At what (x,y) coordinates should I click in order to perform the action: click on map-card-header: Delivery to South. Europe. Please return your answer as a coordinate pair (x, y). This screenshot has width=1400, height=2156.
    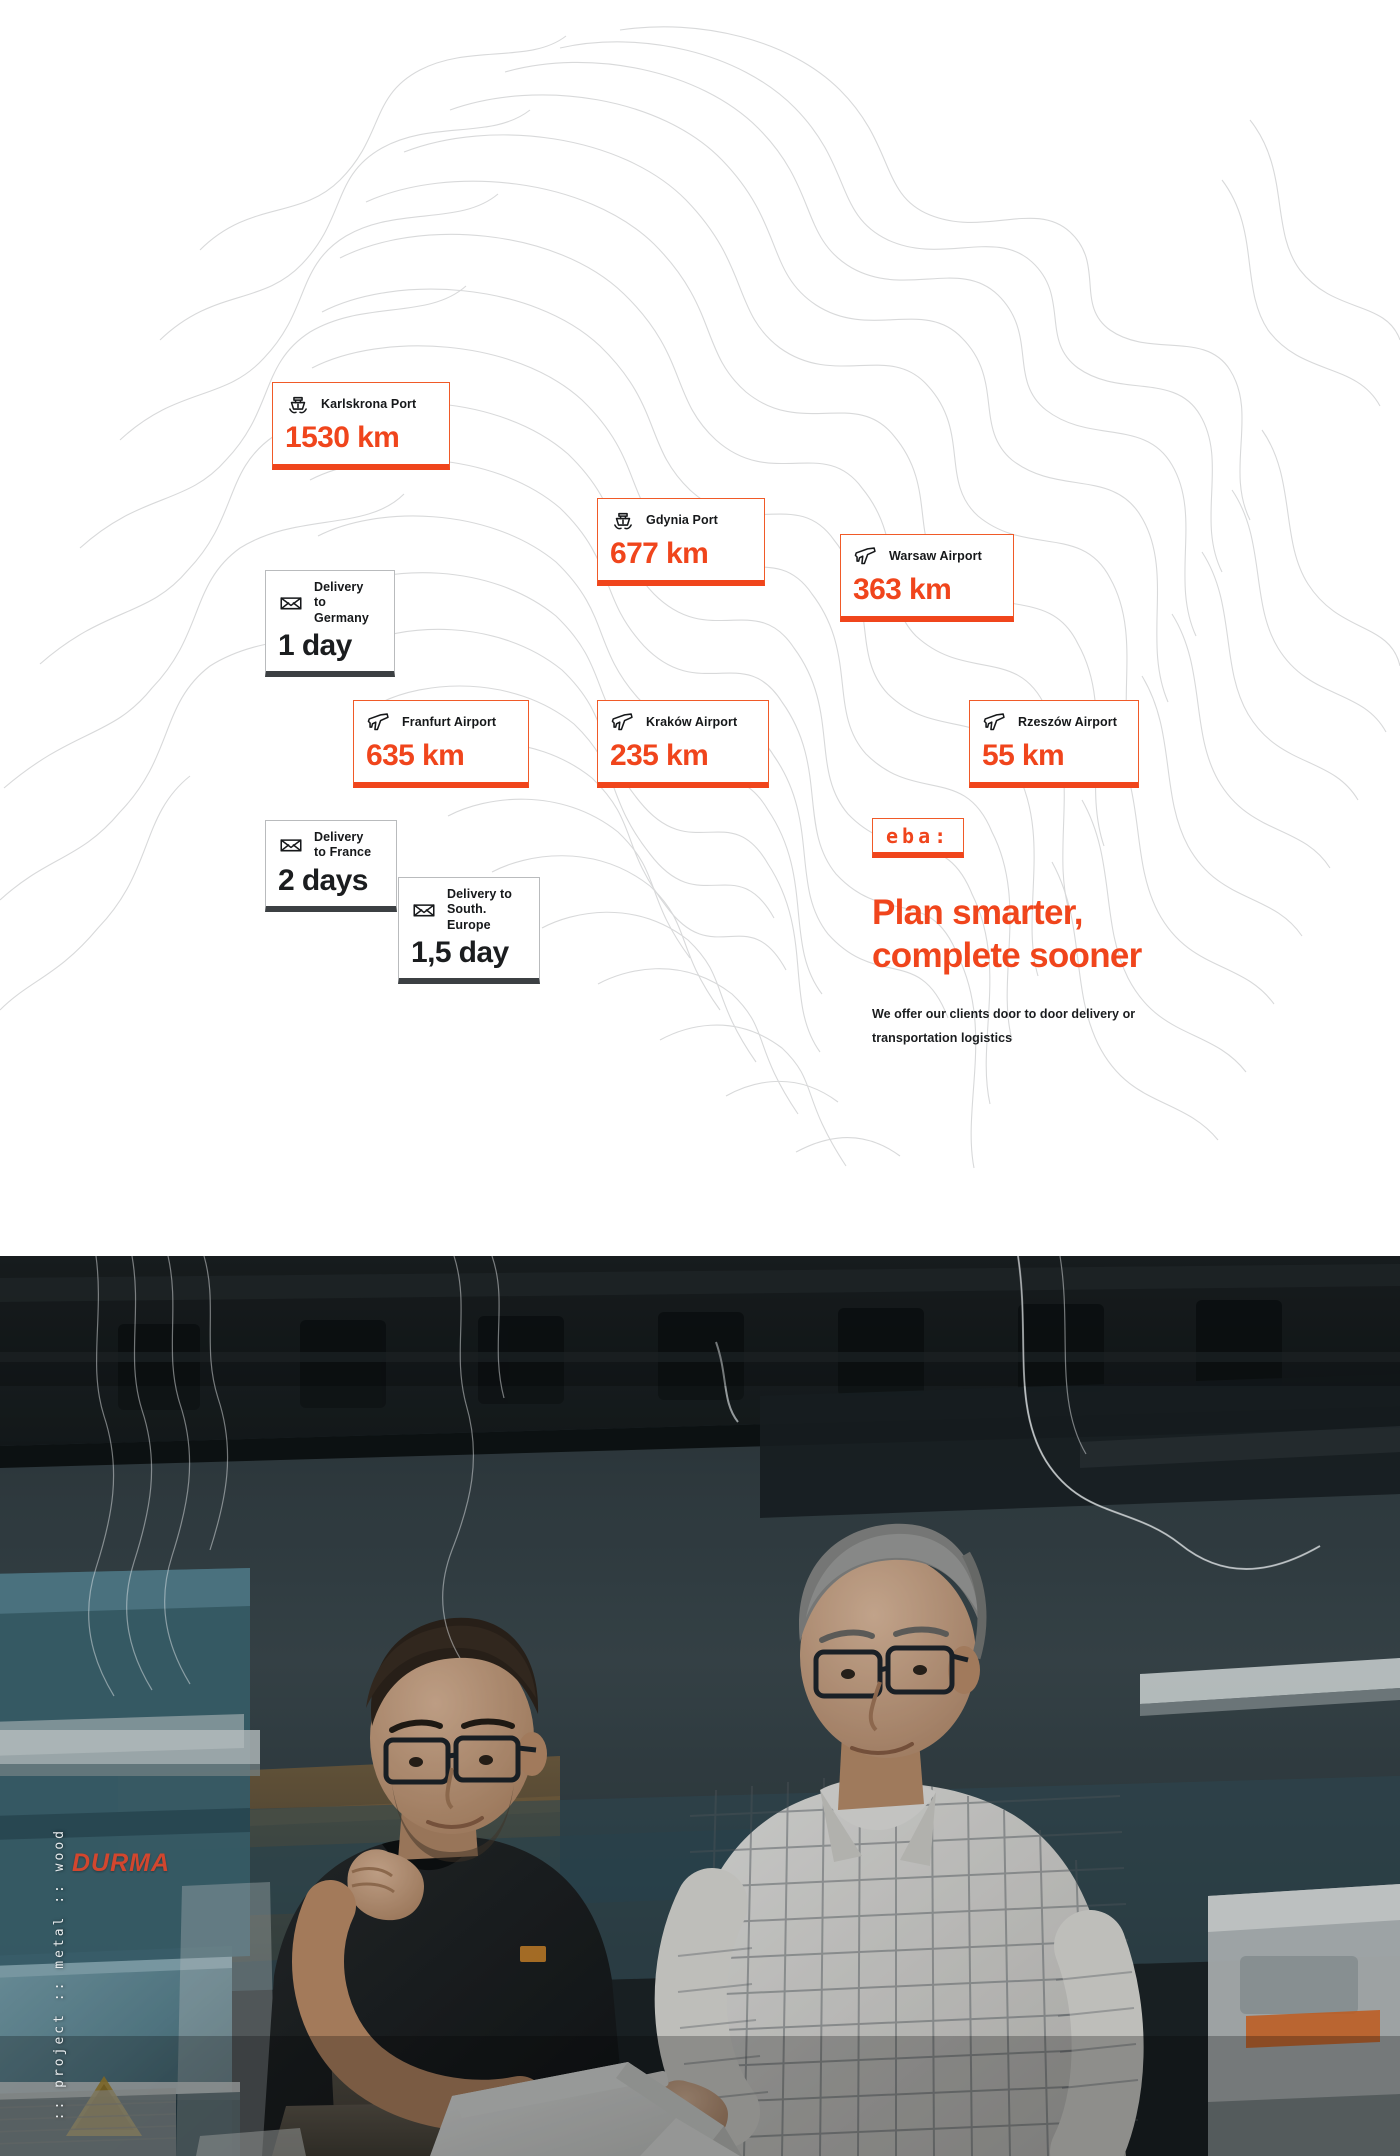
    Looking at the image, I should click on (468, 910).